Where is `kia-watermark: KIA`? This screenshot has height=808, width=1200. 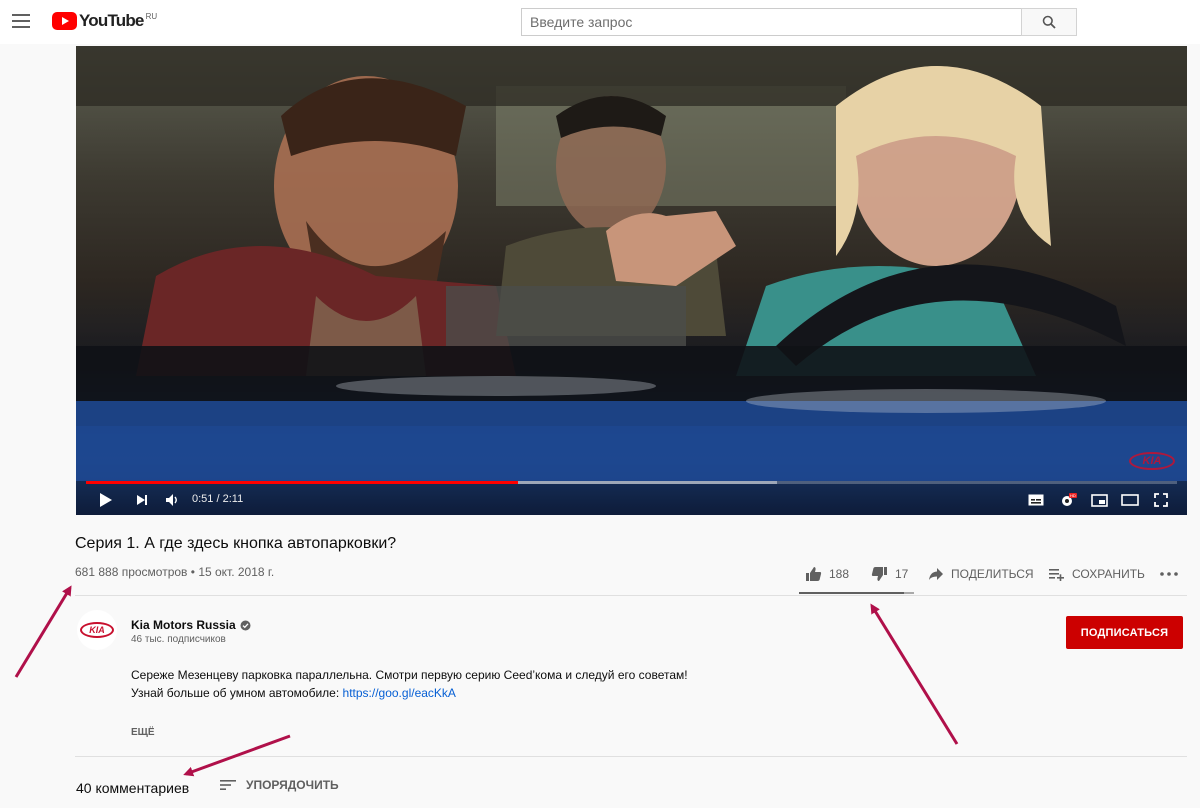 kia-watermark: KIA is located at coordinates (1152, 461).